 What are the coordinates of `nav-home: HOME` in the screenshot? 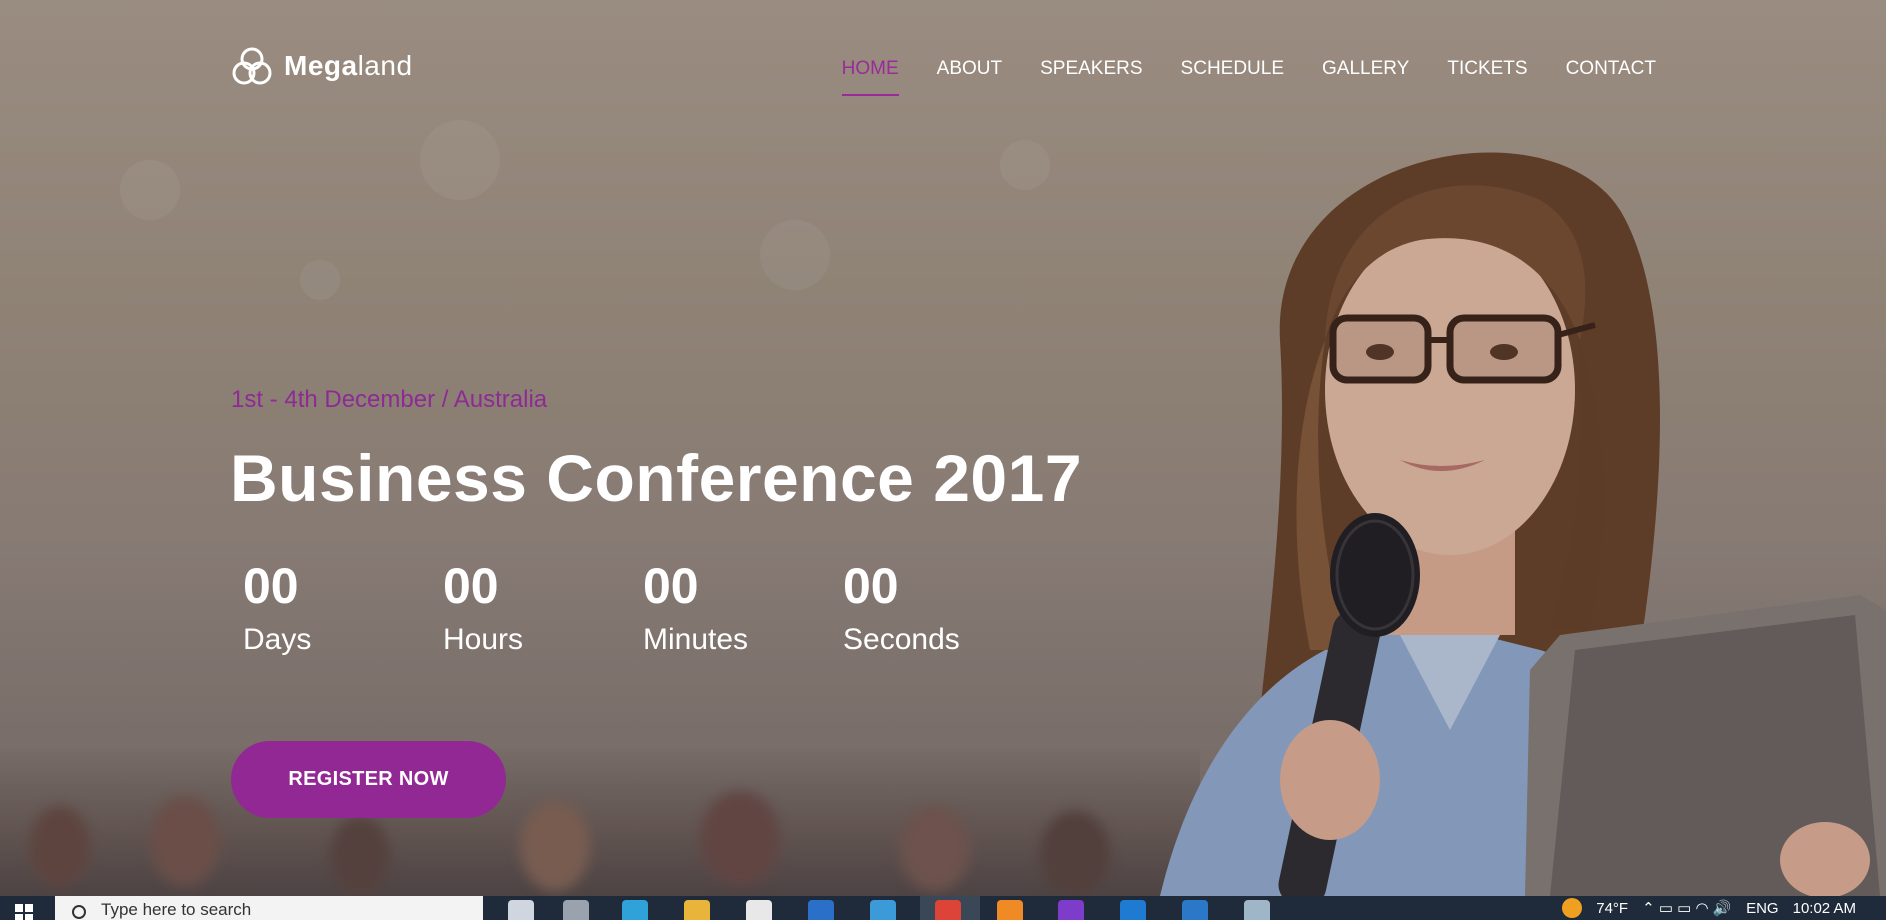 It's located at (870, 77).